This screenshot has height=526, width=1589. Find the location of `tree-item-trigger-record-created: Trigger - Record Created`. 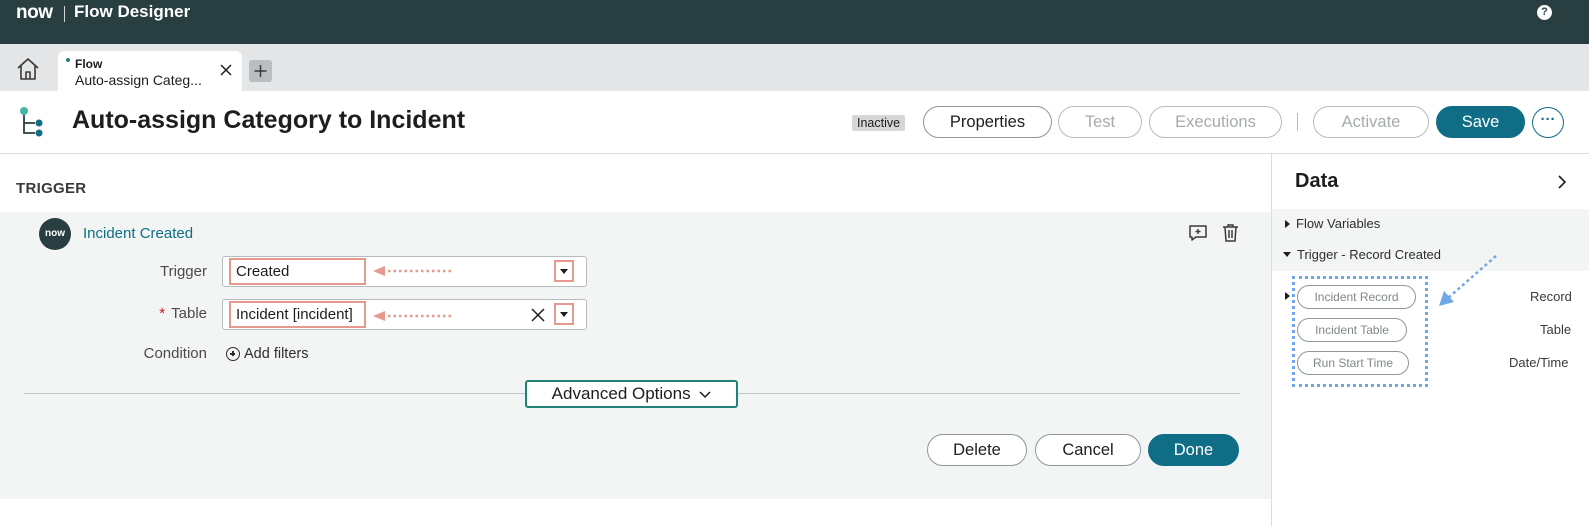

tree-item-trigger-record-created: Trigger - Record Created is located at coordinates (1362, 254).